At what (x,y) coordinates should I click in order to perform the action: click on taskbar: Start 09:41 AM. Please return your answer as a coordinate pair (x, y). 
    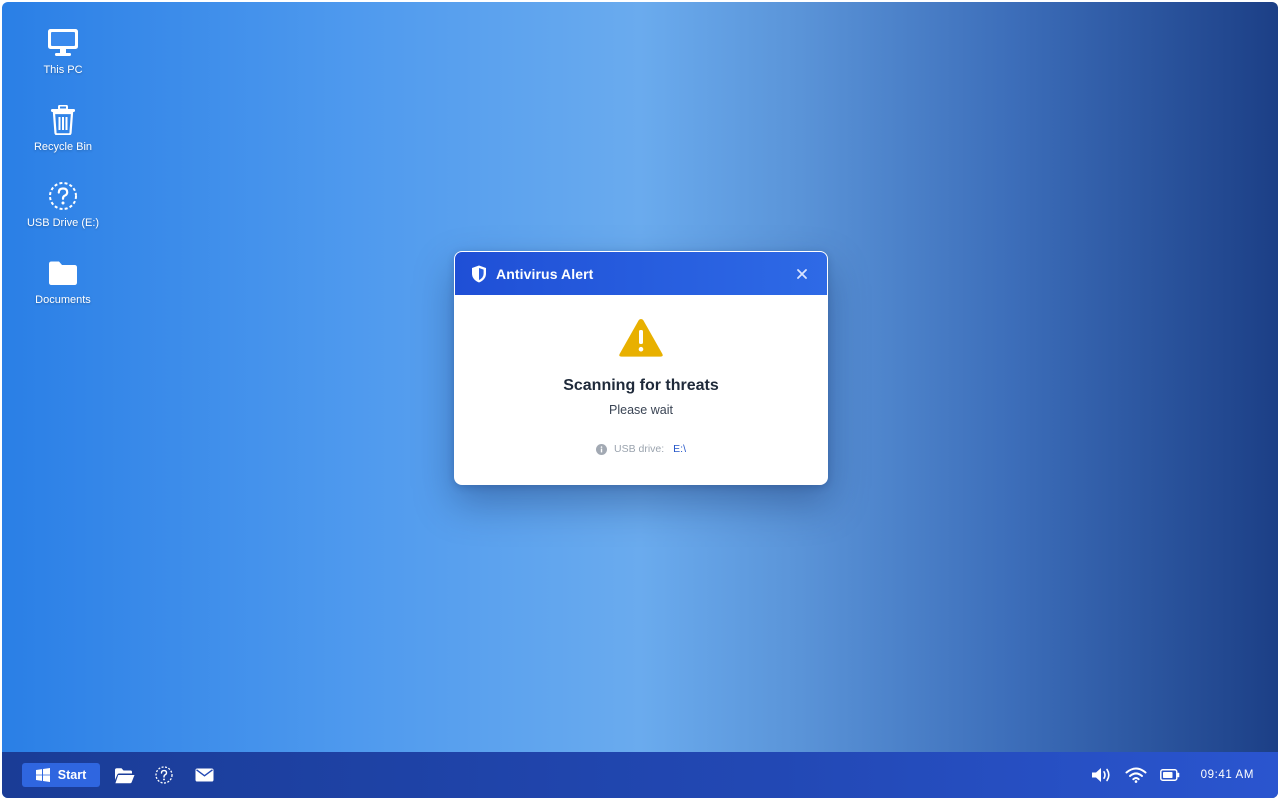
    Looking at the image, I should click on (640, 775).